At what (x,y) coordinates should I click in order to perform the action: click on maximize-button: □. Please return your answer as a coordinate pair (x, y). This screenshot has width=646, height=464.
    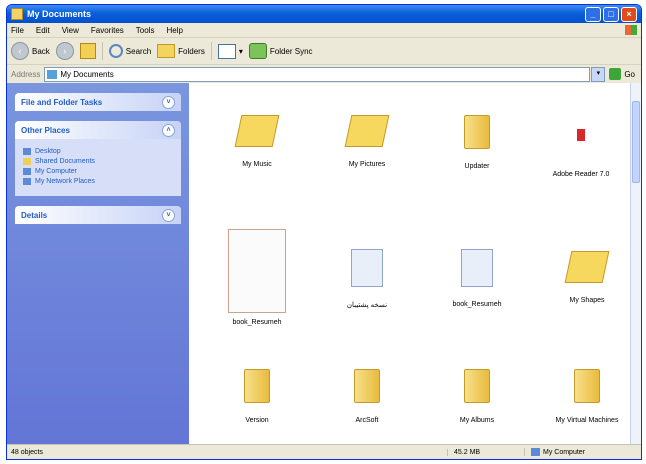
    Looking at the image, I should click on (611, 14).